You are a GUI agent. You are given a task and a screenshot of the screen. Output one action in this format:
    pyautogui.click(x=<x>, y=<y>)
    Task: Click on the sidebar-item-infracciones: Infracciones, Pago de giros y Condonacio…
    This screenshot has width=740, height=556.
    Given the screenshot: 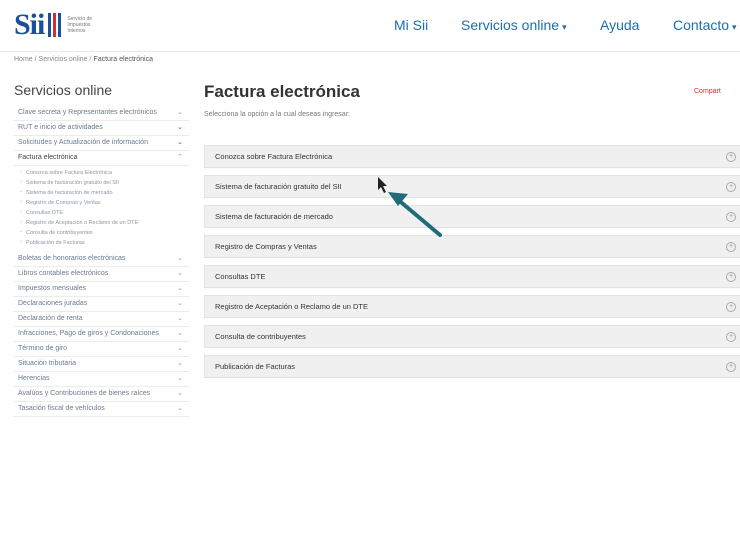 What is the action you would take?
    pyautogui.click(x=101, y=334)
    